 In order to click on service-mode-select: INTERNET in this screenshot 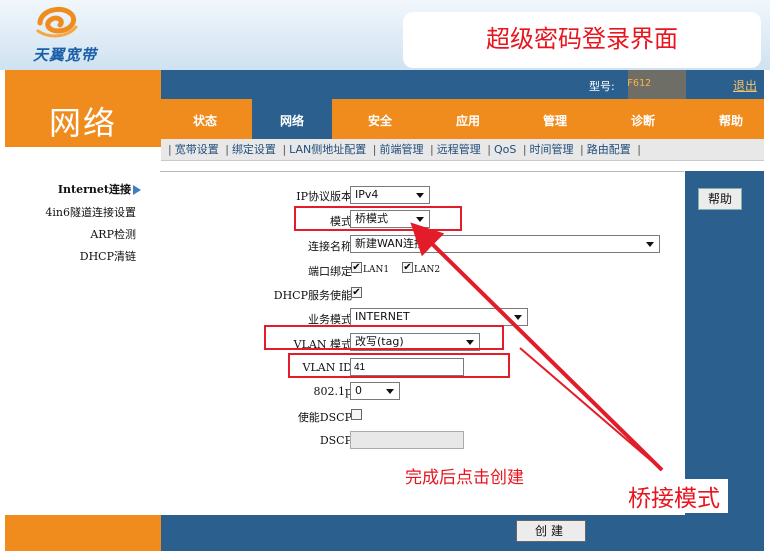, I will do `click(439, 317)`.